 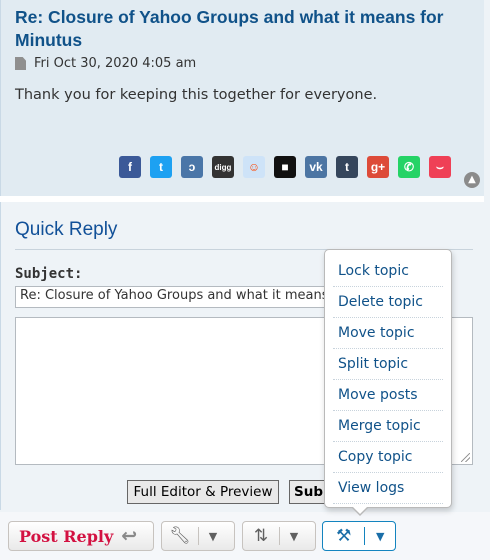 I want to click on post-reply-button: Post Reply ↩, so click(x=81, y=536).